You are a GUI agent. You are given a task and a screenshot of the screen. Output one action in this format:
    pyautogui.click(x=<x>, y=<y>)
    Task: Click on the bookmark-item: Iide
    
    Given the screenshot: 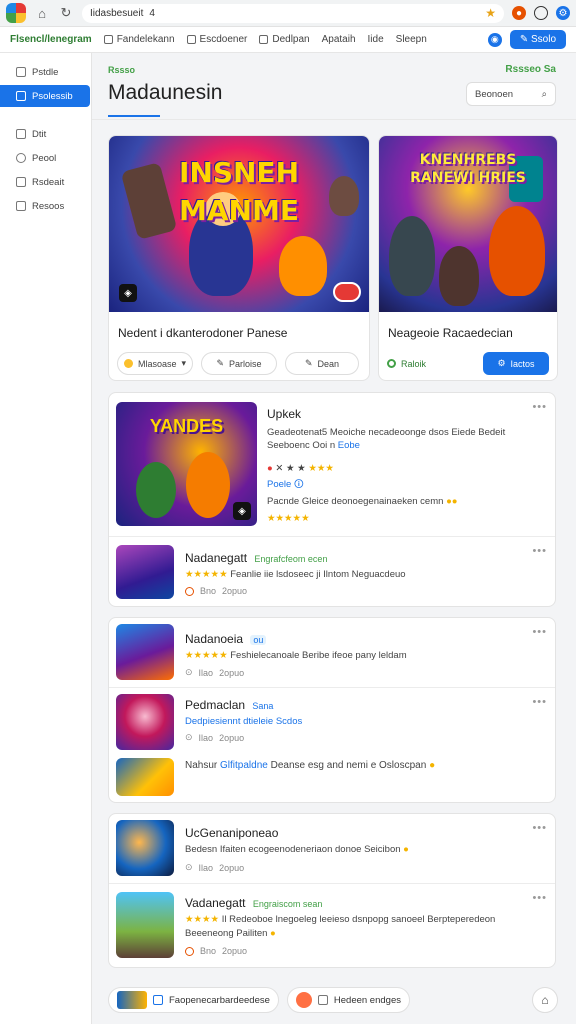 What is the action you would take?
    pyautogui.click(x=376, y=39)
    